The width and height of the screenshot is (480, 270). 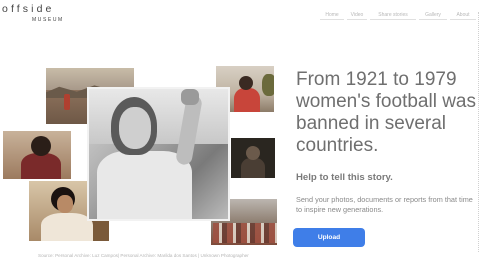 What do you see at coordinates (329, 237) in the screenshot?
I see `upload-button: Upload` at bounding box center [329, 237].